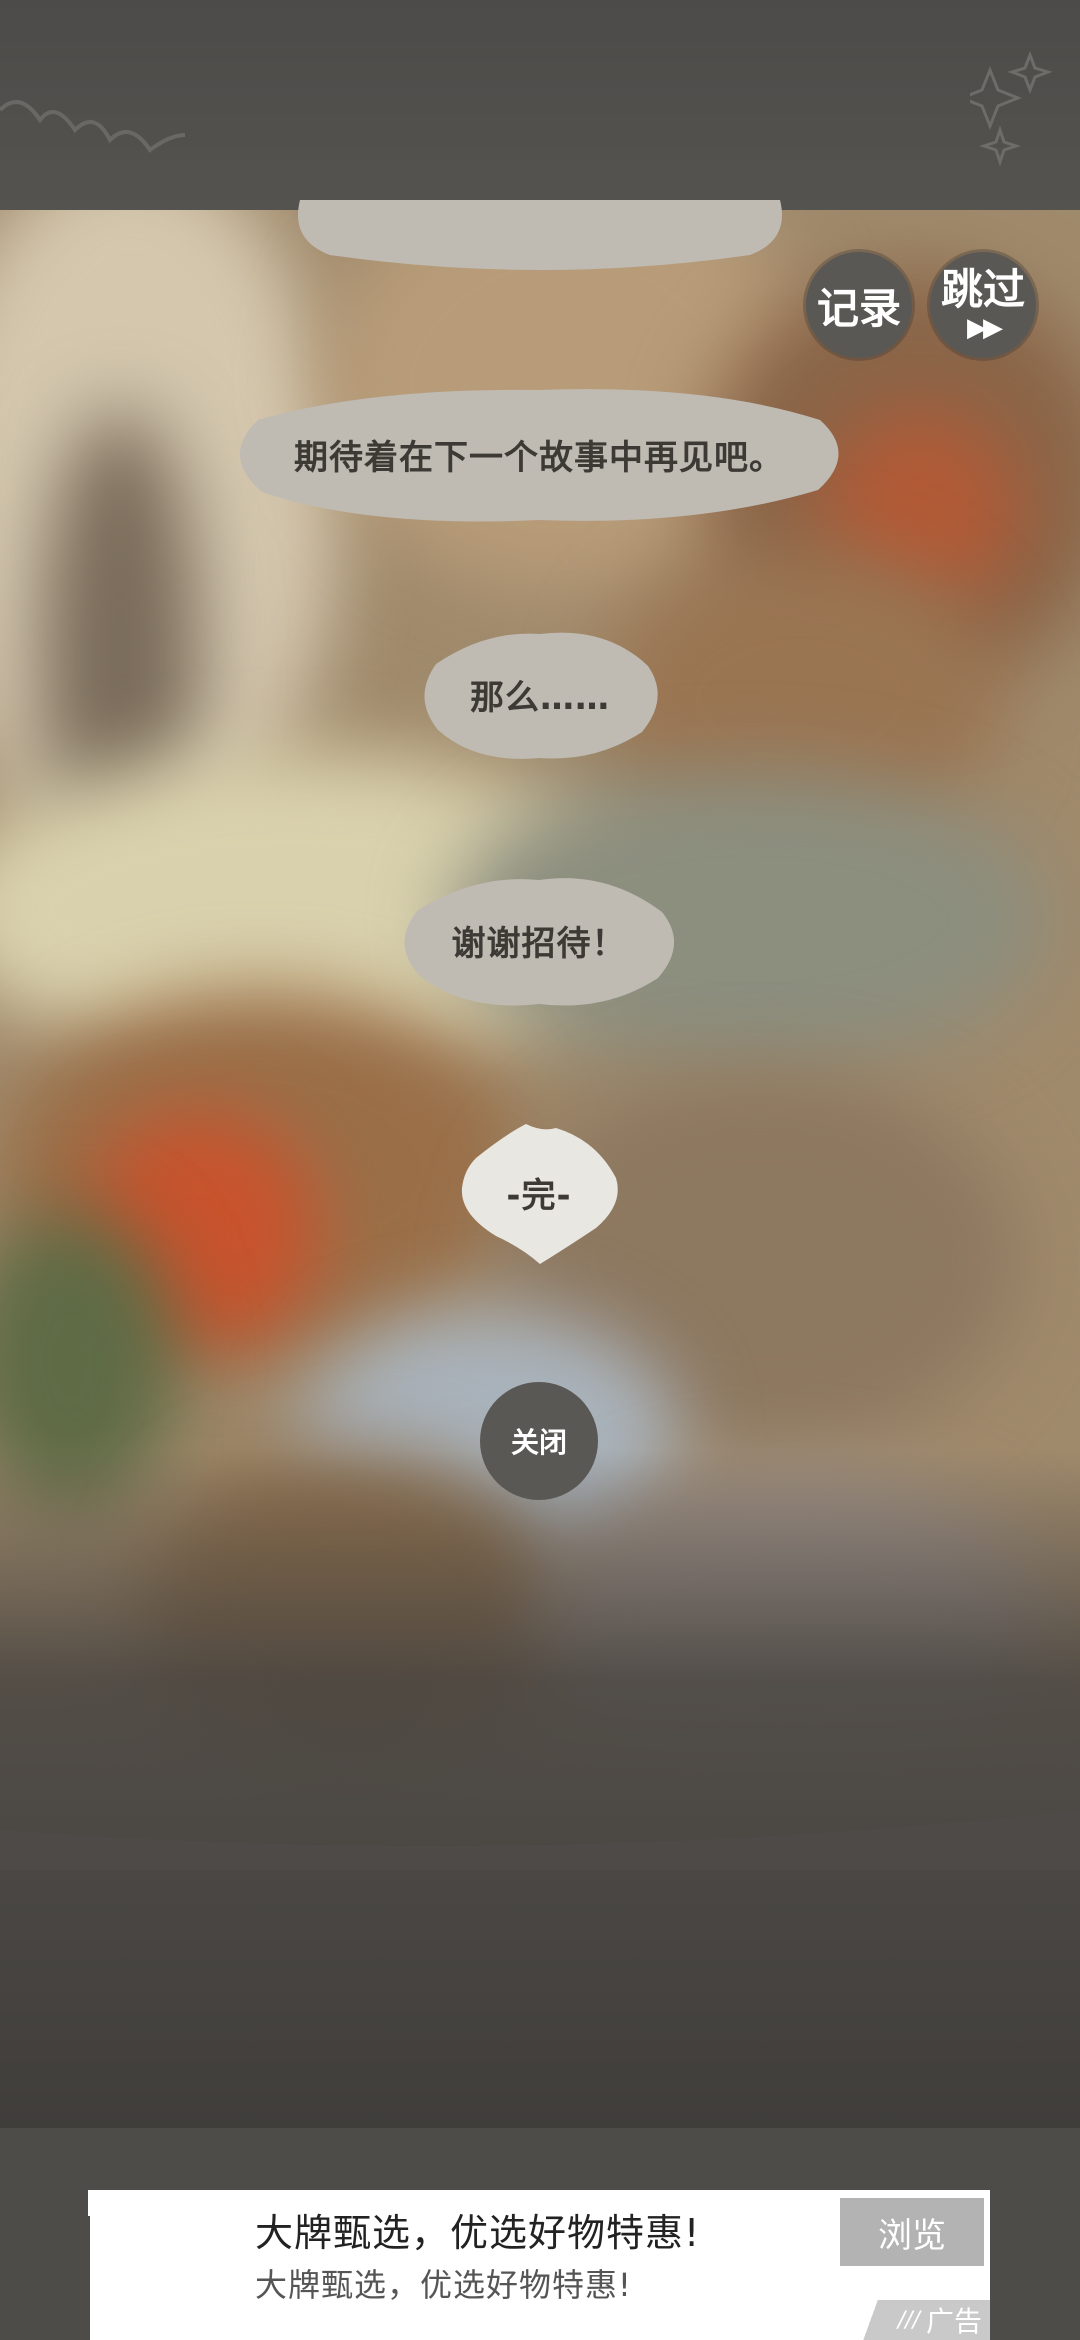 The width and height of the screenshot is (1080, 2340). I want to click on dialogue-bubble: 谢谢招待！, so click(539, 940).